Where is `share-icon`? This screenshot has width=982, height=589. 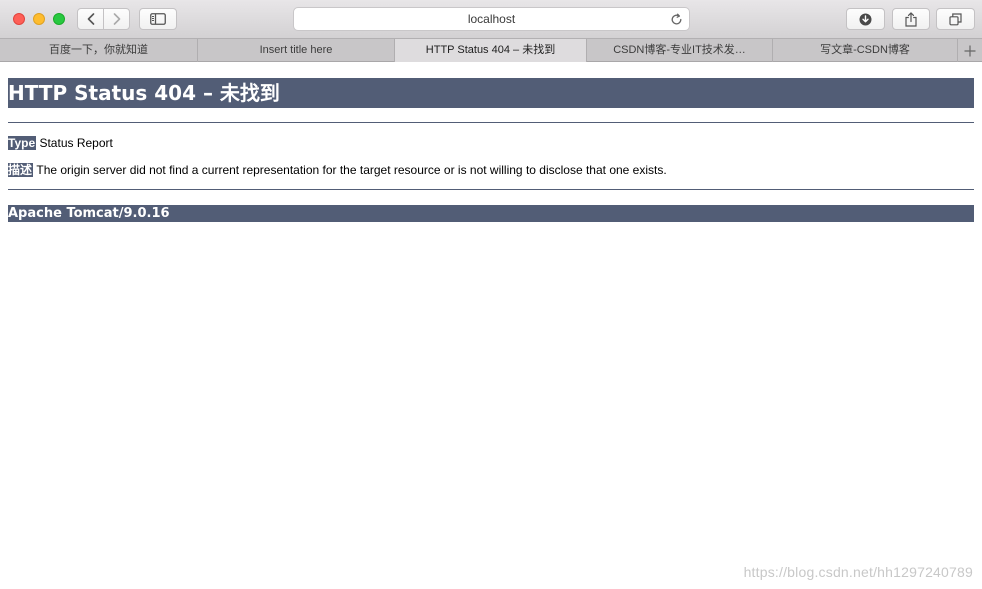 share-icon is located at coordinates (911, 19).